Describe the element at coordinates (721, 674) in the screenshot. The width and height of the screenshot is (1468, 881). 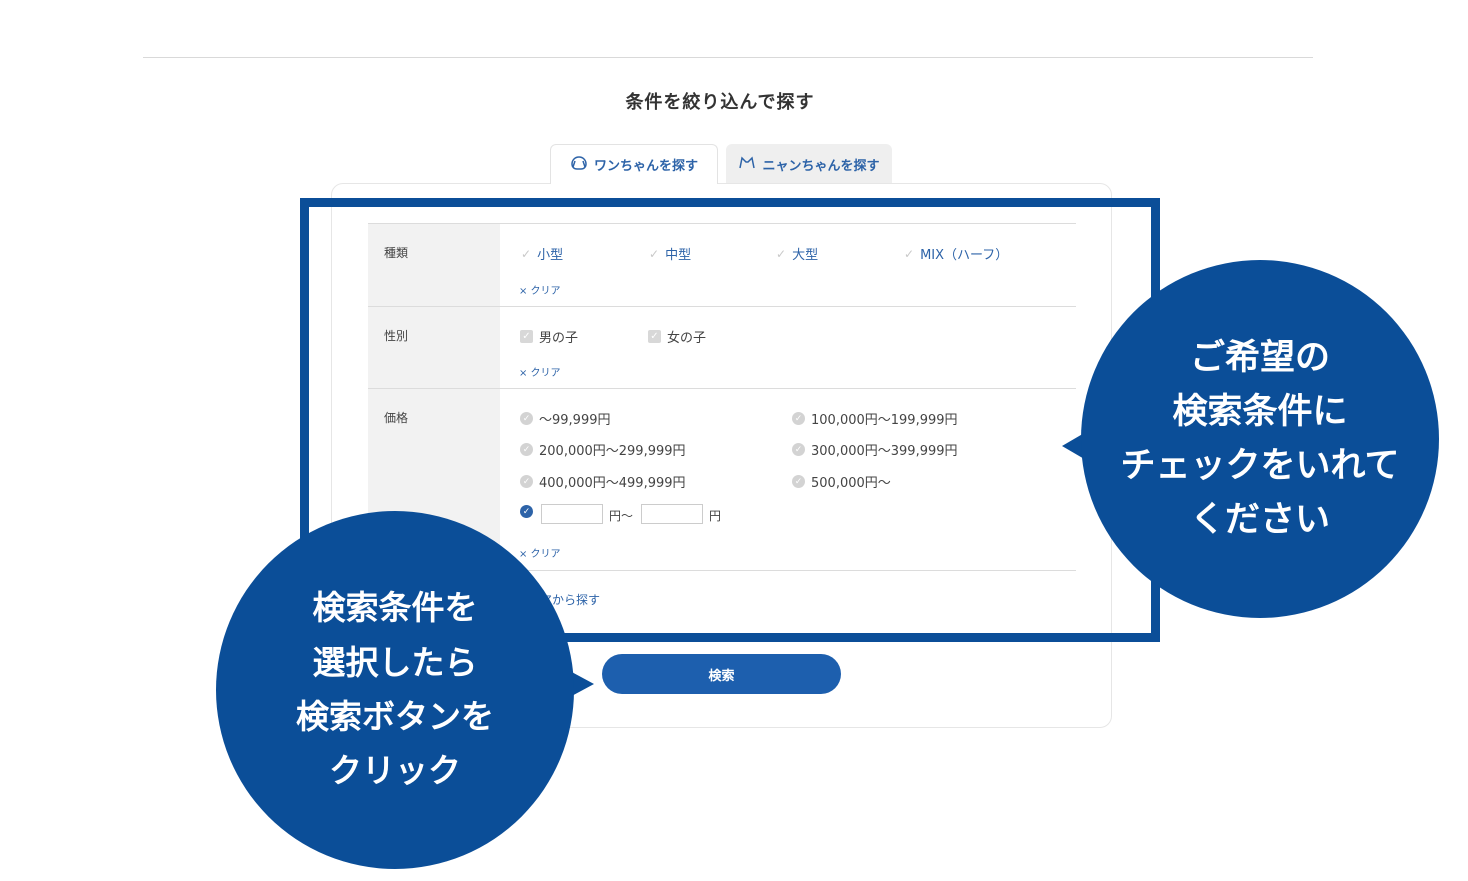
I see `search-button: 検索` at that location.